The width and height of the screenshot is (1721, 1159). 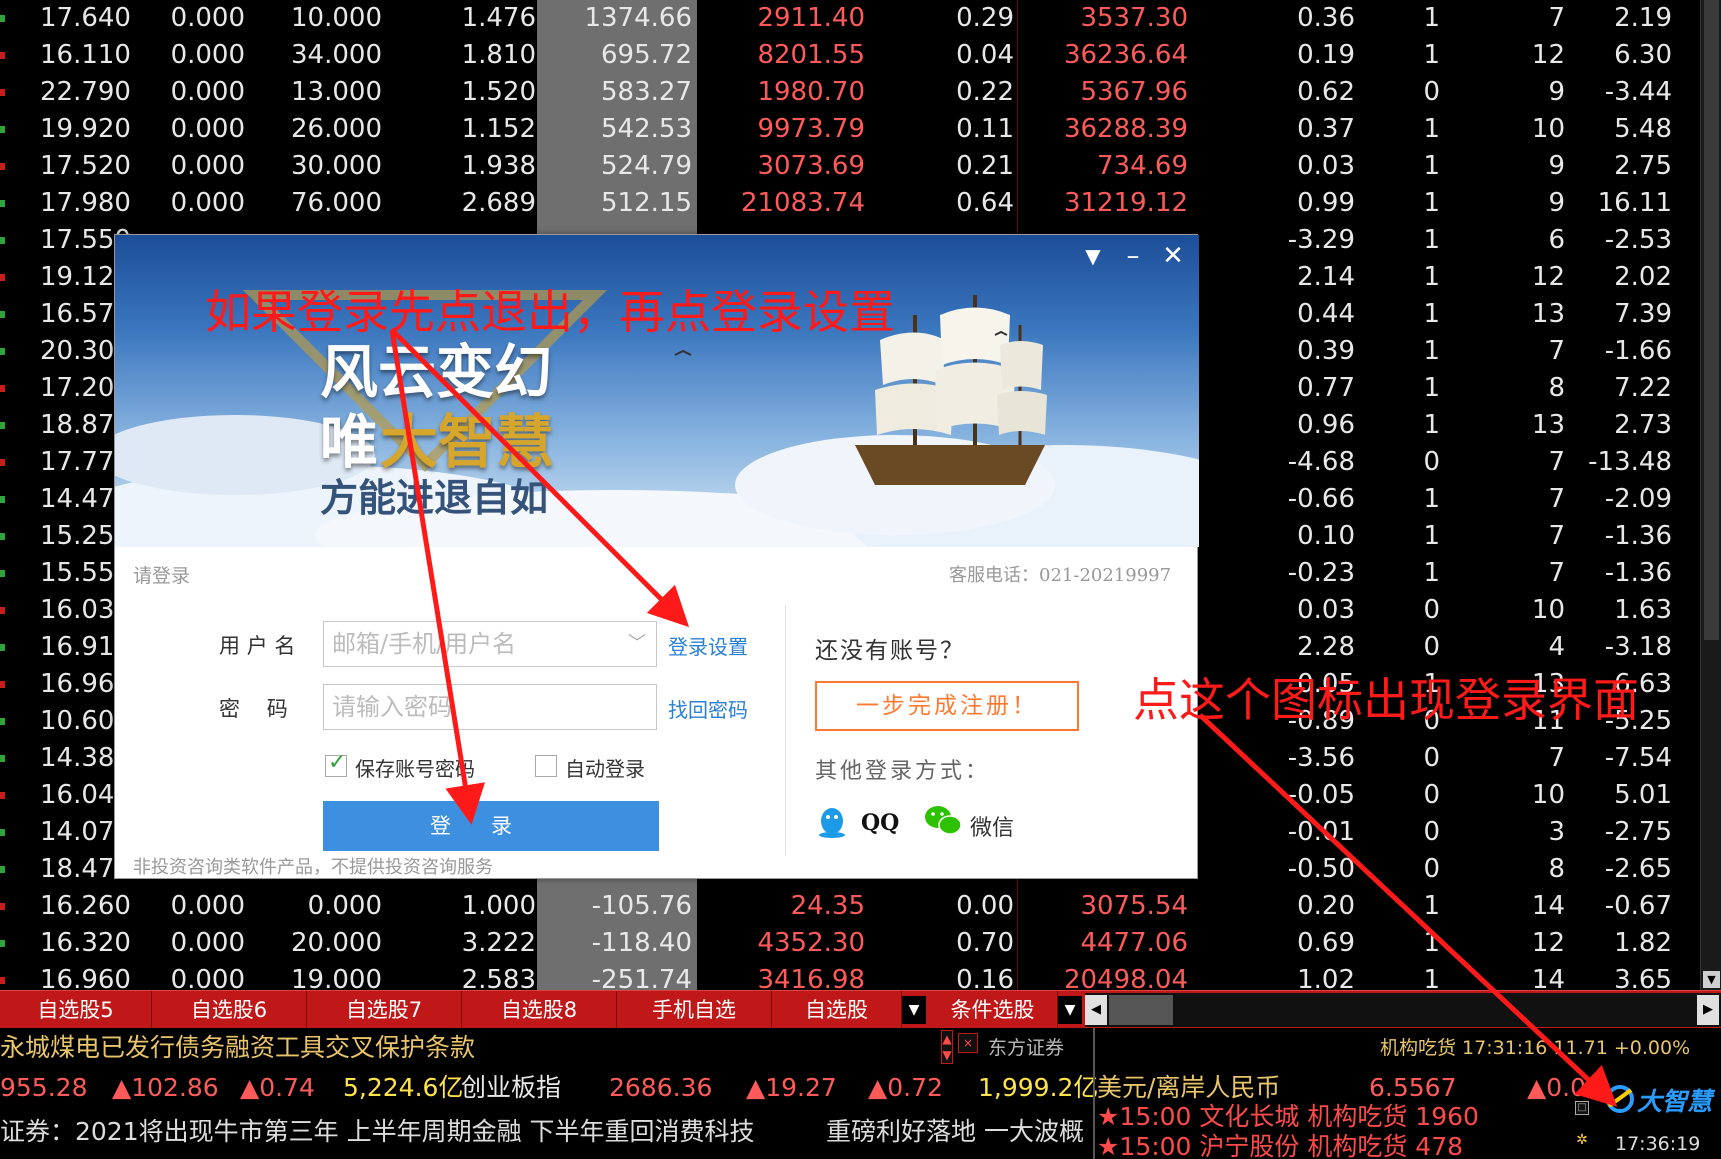 What do you see at coordinates (498, 18) in the screenshot?
I see `table-cell: 1.476` at bounding box center [498, 18].